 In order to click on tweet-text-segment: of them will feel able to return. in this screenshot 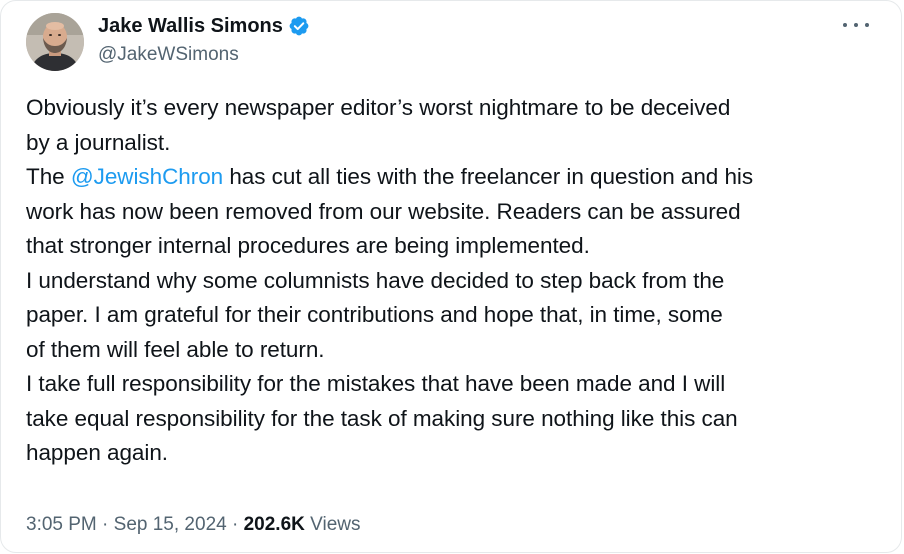, I will do `click(175, 349)`.